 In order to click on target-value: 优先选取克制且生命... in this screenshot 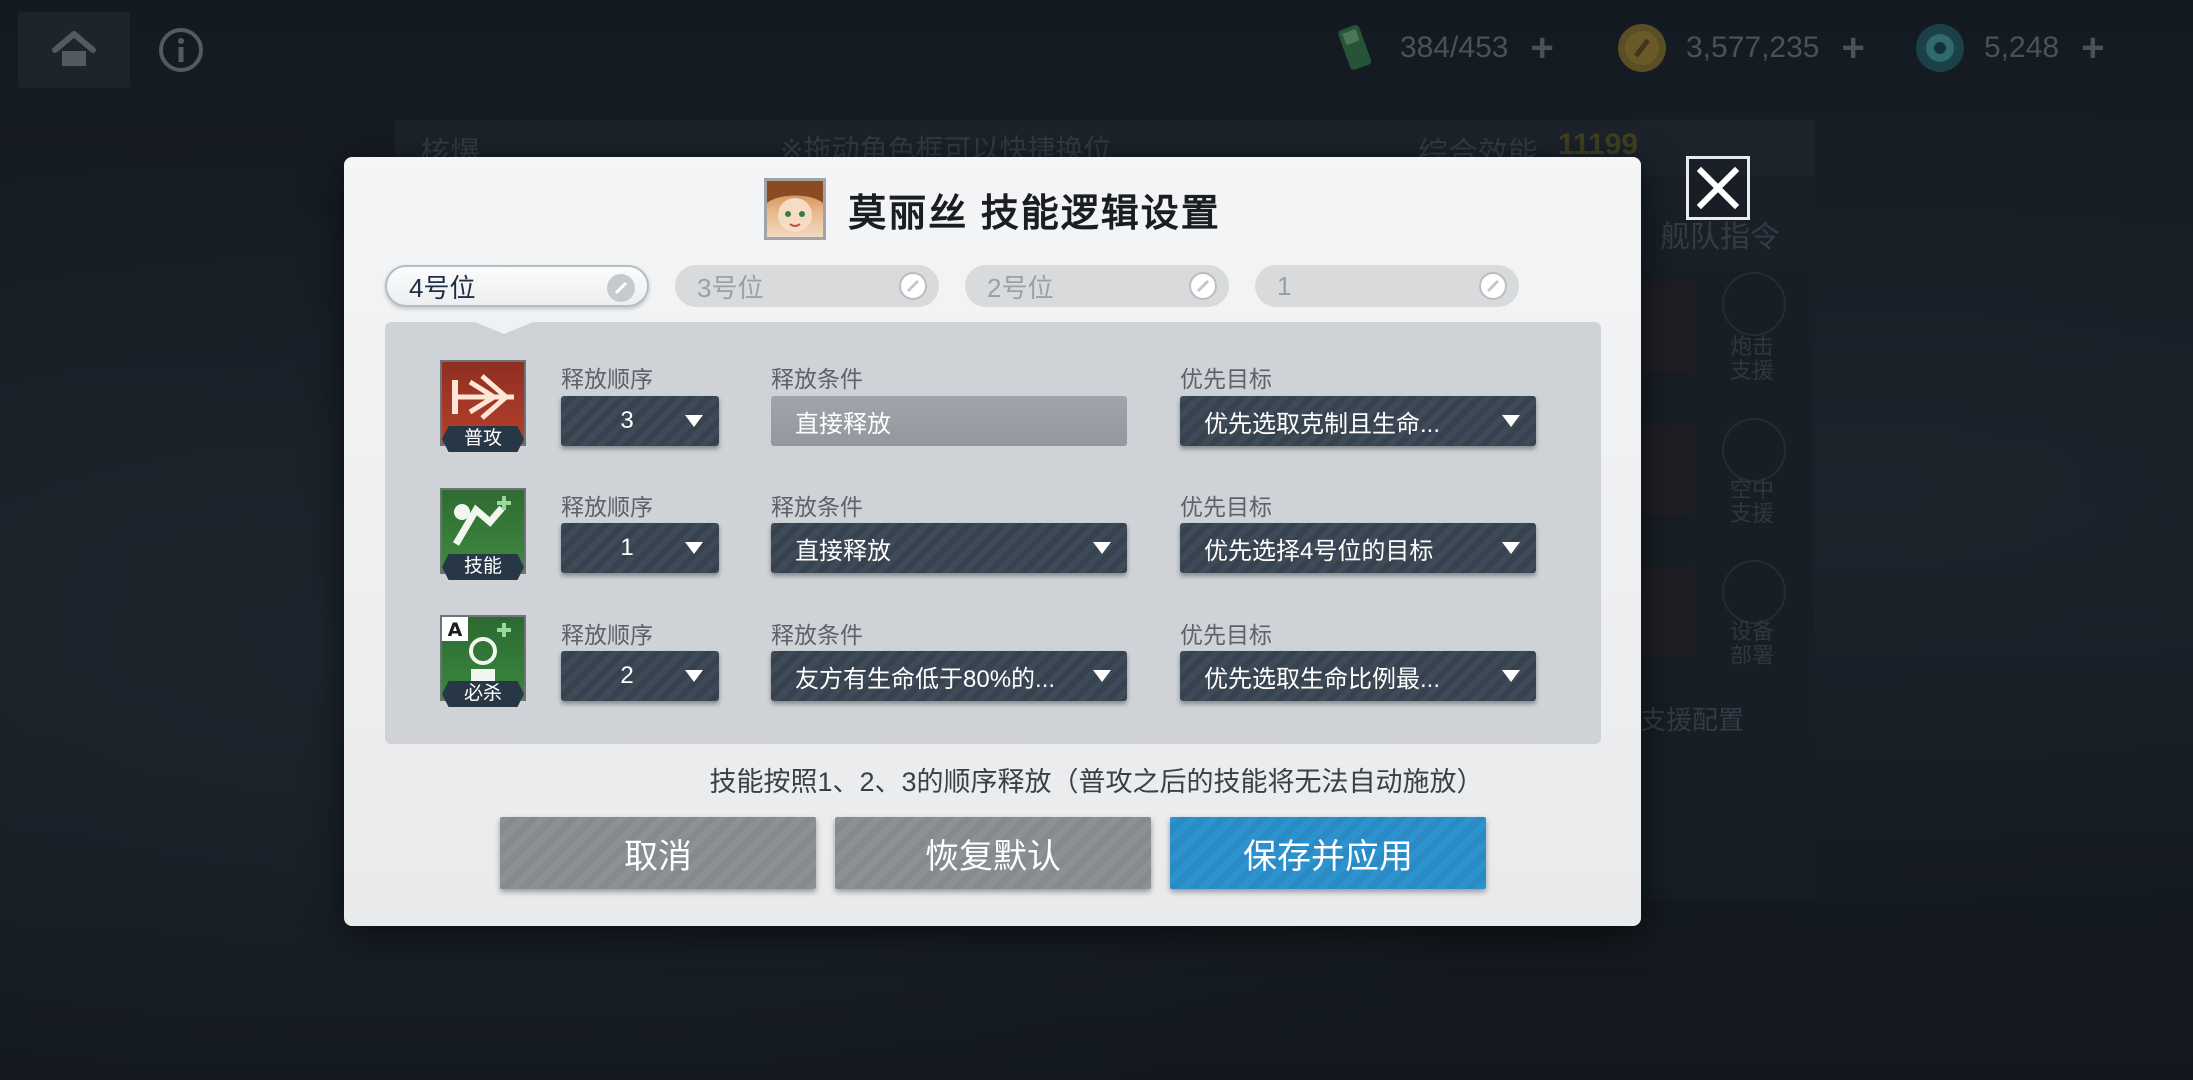, I will do `click(1322, 424)`.